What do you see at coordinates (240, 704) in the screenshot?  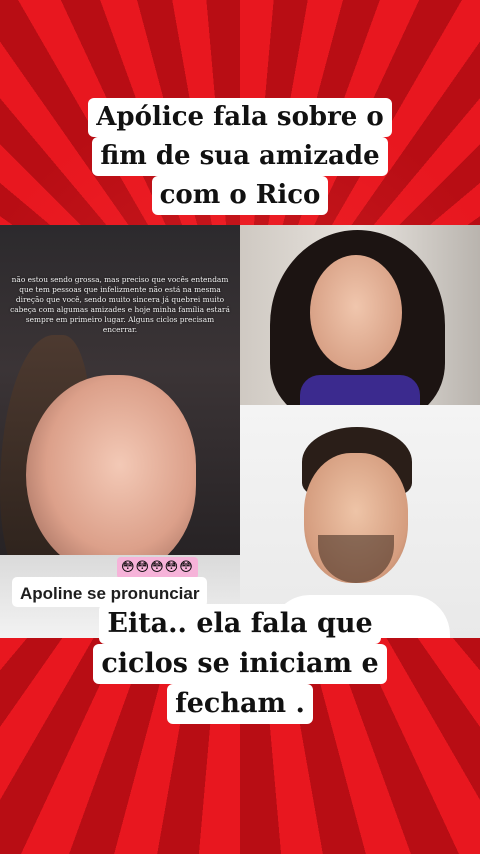 I see `bottom-headline-line-3: fecham .` at bounding box center [240, 704].